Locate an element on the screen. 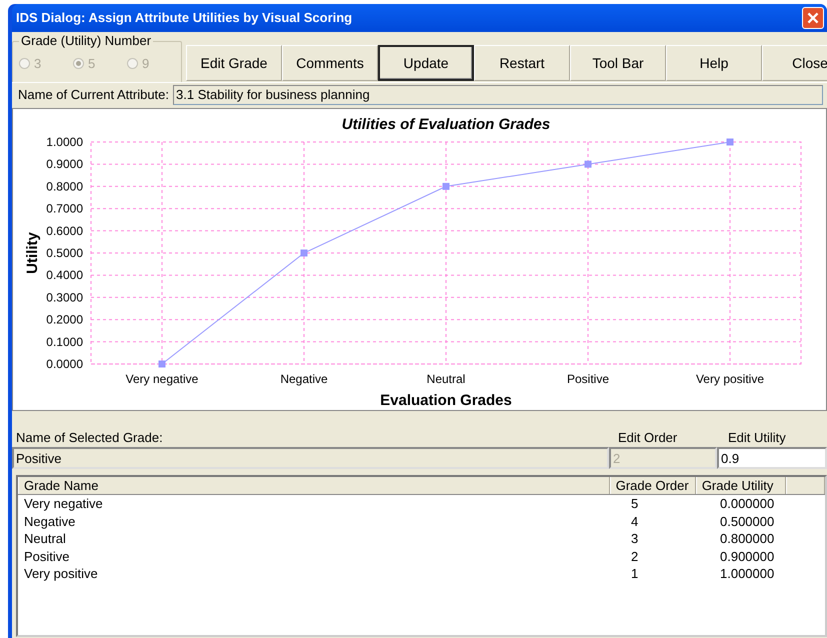  tick-label: 0.8000 is located at coordinates (64, 186).